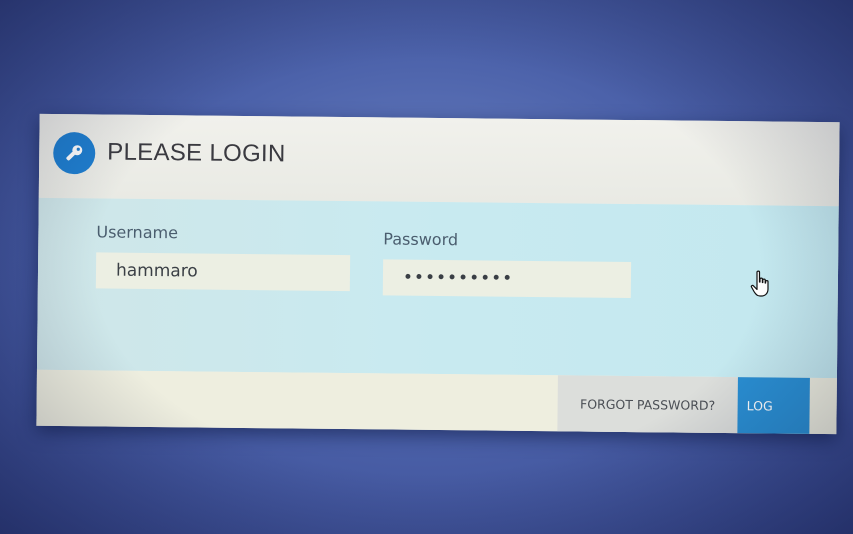 This screenshot has height=534, width=853. What do you see at coordinates (647, 404) in the screenshot?
I see `forgot-password-button: FORGOT PASSWORD?` at bounding box center [647, 404].